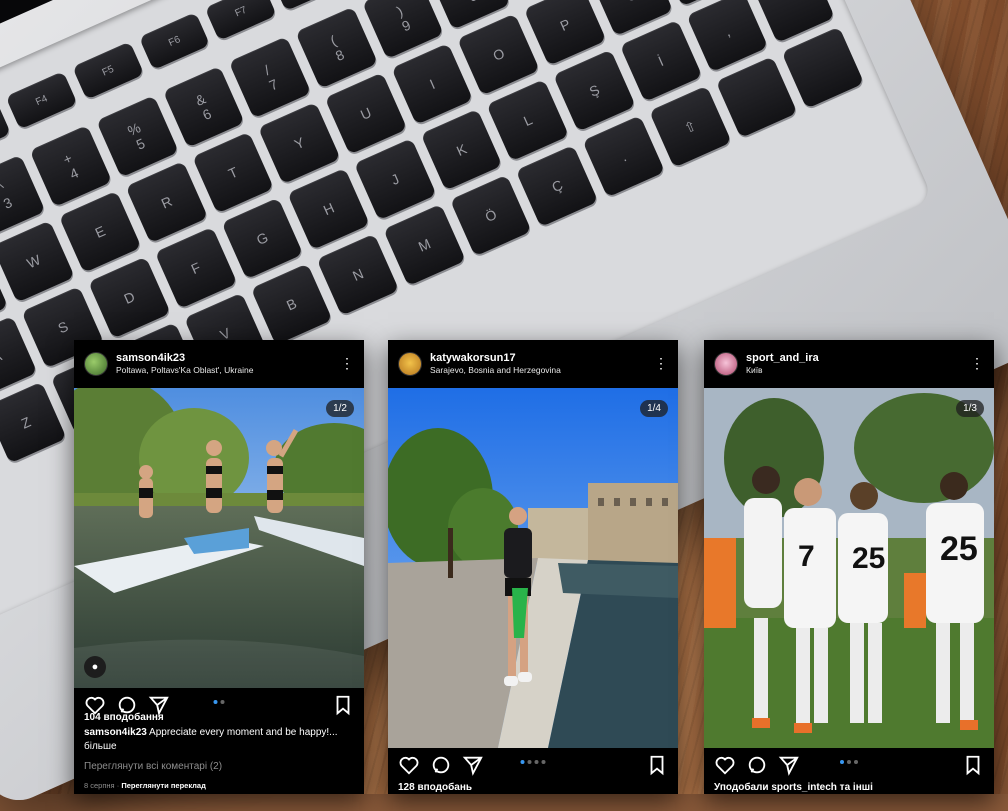 The height and width of the screenshot is (811, 1008). Describe the element at coordinates (623, 156) in the screenshot. I see `keyboard-key: .` at that location.